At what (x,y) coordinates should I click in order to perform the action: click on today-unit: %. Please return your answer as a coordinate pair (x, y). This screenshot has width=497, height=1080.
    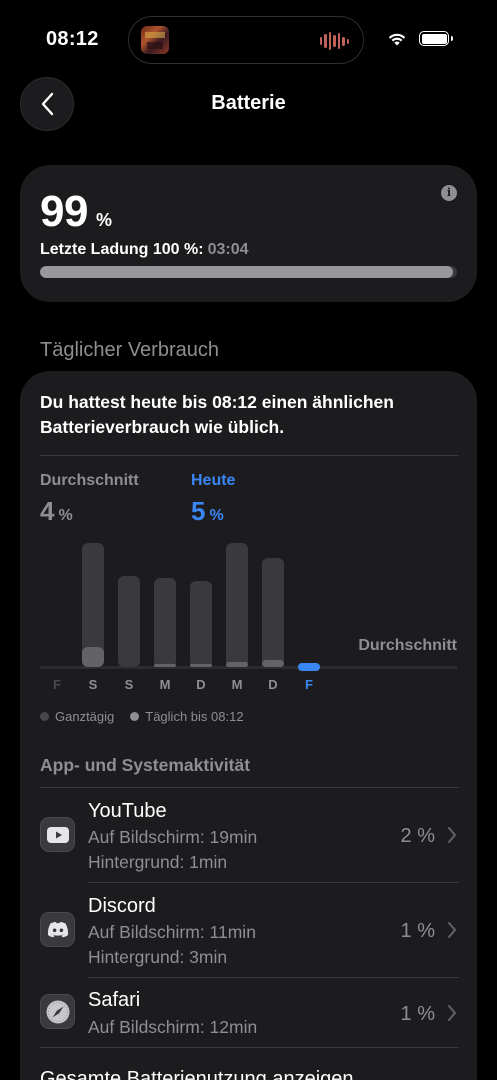
    Looking at the image, I should click on (216, 515).